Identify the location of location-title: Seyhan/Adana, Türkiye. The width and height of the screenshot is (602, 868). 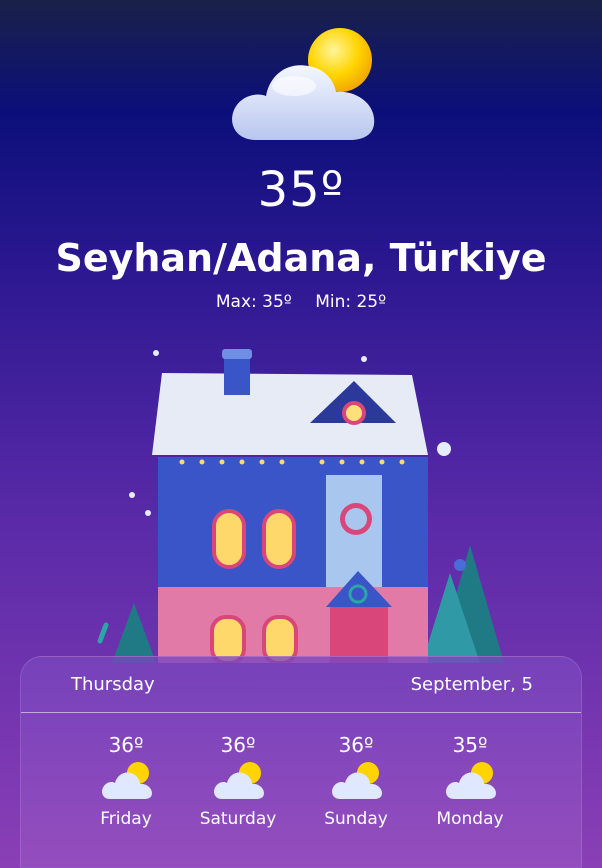
(301, 258).